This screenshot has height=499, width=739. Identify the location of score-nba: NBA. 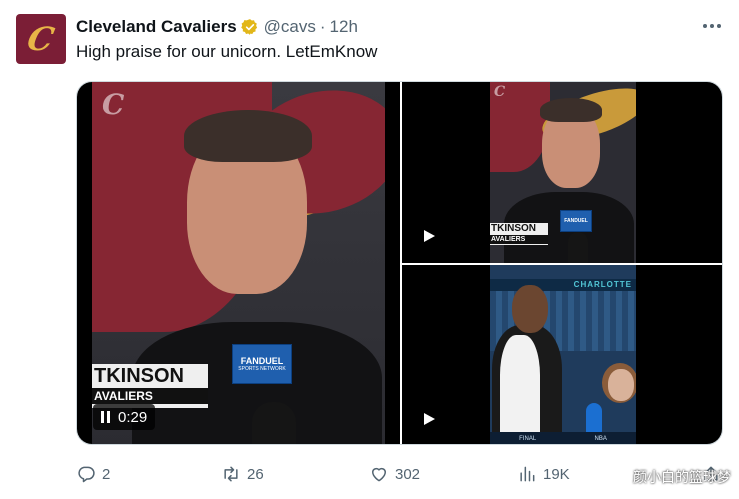
(600, 439).